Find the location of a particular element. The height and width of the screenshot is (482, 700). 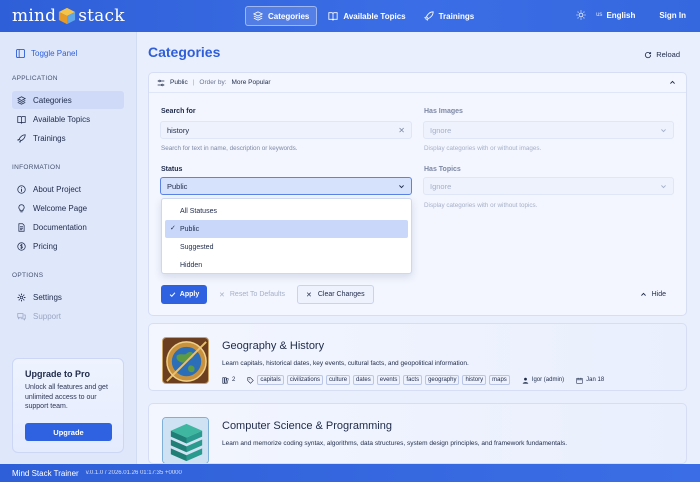

sidebar-item-documentation: Documentation is located at coordinates (68, 227).